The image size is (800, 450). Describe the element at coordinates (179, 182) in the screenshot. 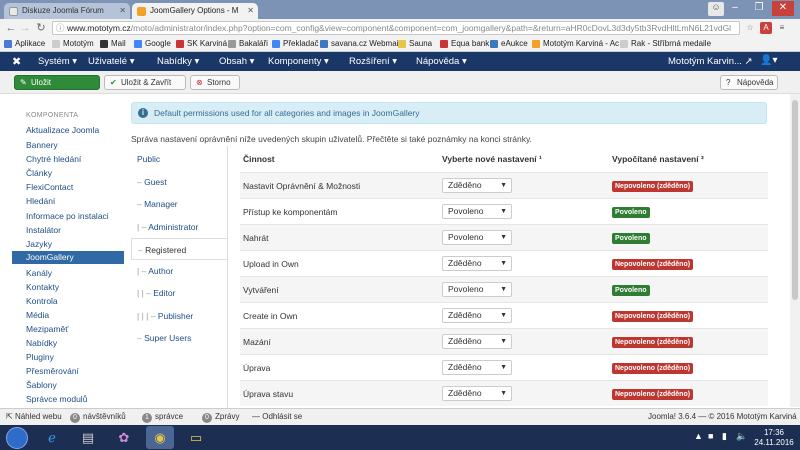

I see `group-tab-guest: – Guest` at that location.